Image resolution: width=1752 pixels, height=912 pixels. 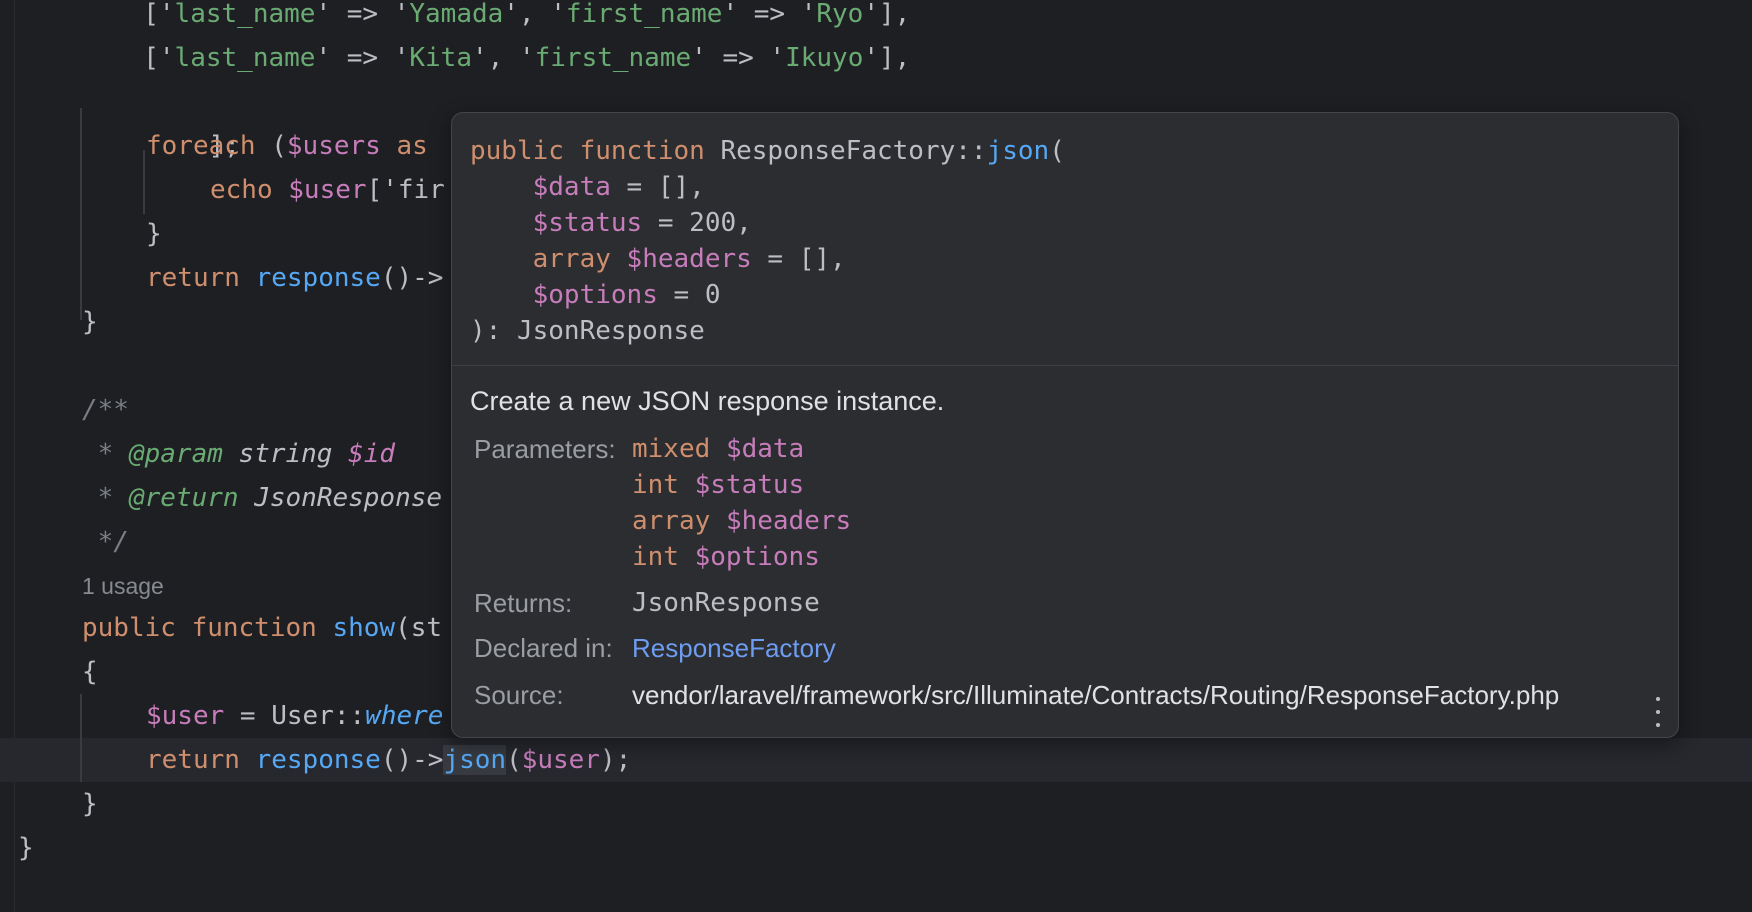 What do you see at coordinates (689, 259) in the screenshot?
I see `sig-token: $headers` at bounding box center [689, 259].